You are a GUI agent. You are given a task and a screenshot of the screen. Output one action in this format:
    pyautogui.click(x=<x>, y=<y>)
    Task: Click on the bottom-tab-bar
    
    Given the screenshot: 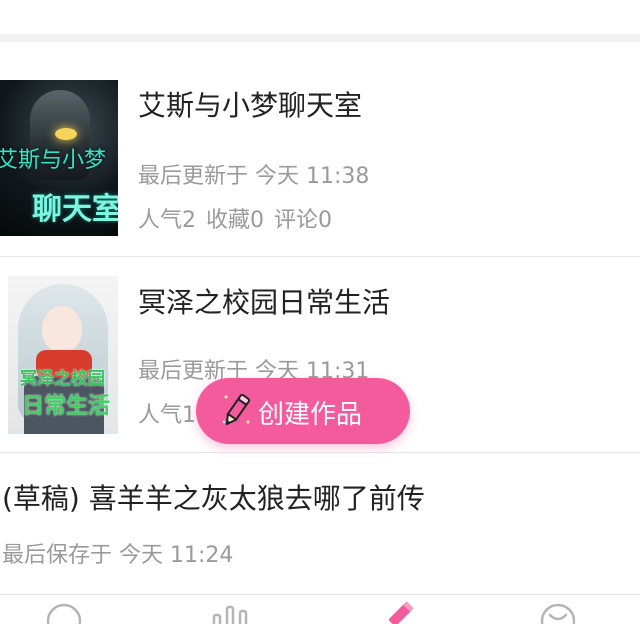 What is the action you would take?
    pyautogui.click(x=320, y=609)
    